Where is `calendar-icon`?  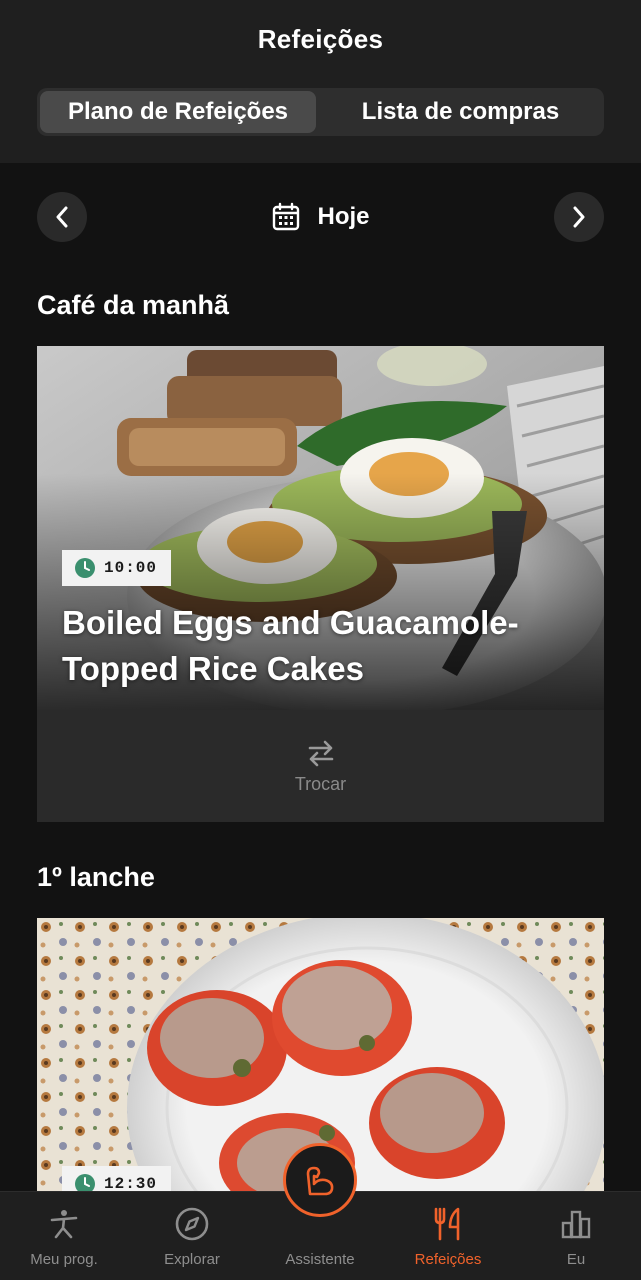
calendar-icon is located at coordinates (286, 216).